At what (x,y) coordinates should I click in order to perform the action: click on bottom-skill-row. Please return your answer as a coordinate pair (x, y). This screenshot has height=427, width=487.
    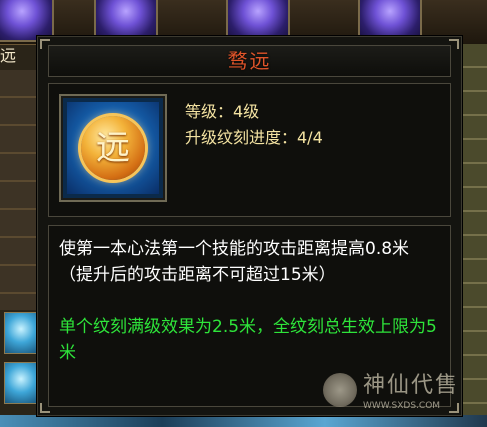
    Looking at the image, I should click on (243, 421).